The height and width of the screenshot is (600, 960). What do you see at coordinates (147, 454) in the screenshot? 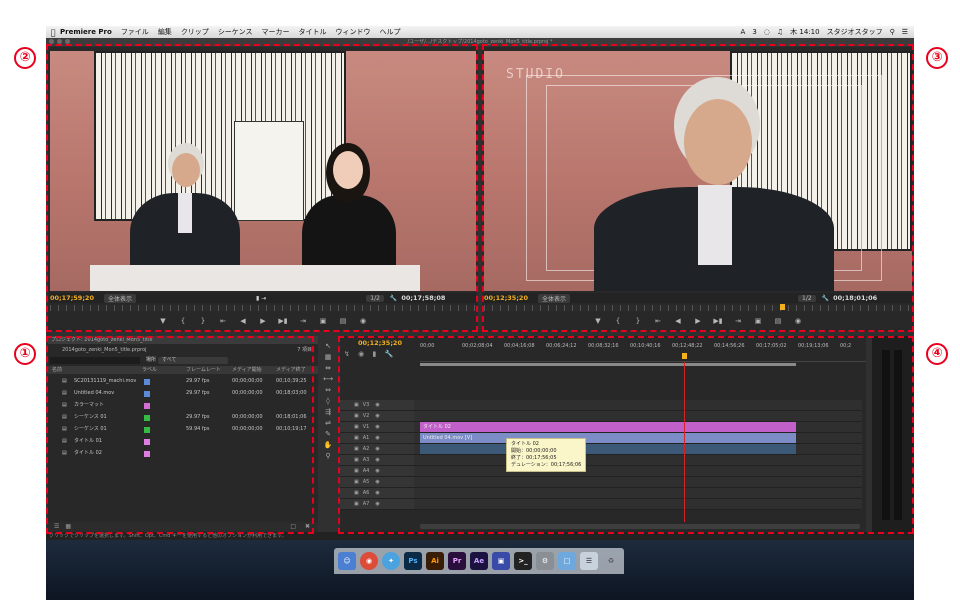
I see `item-label-color` at bounding box center [147, 454].